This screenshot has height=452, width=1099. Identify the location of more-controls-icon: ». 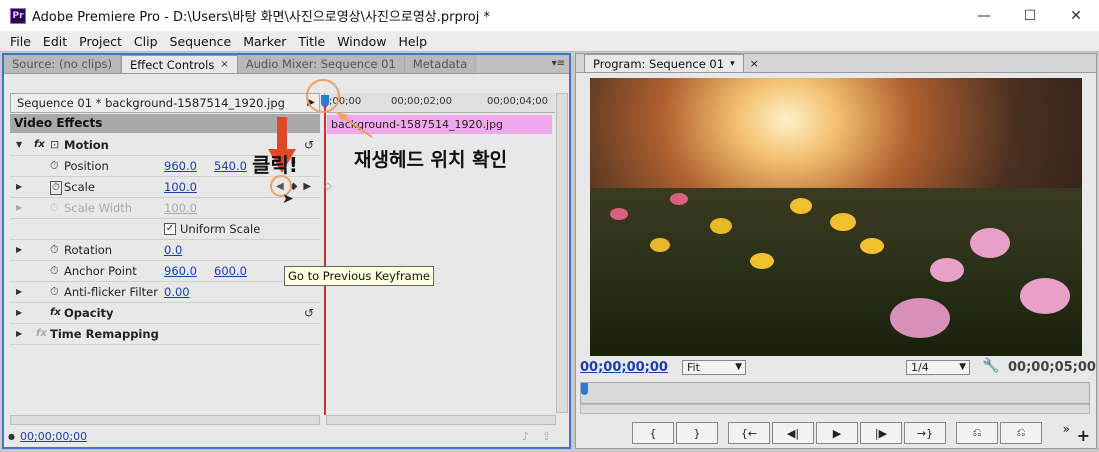
(1066, 429).